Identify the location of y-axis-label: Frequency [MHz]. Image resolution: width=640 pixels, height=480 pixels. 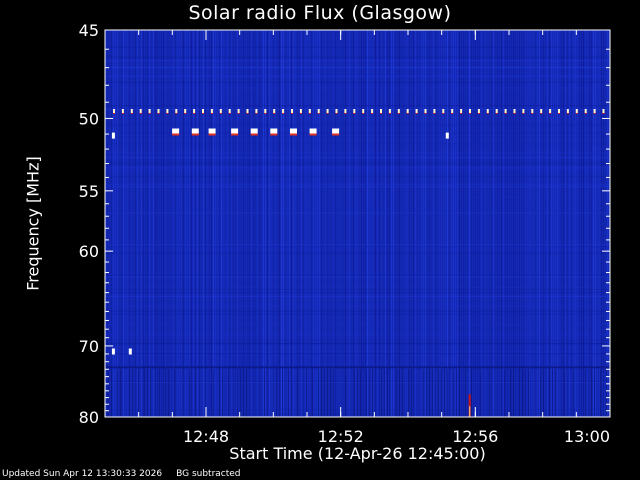
(33, 223).